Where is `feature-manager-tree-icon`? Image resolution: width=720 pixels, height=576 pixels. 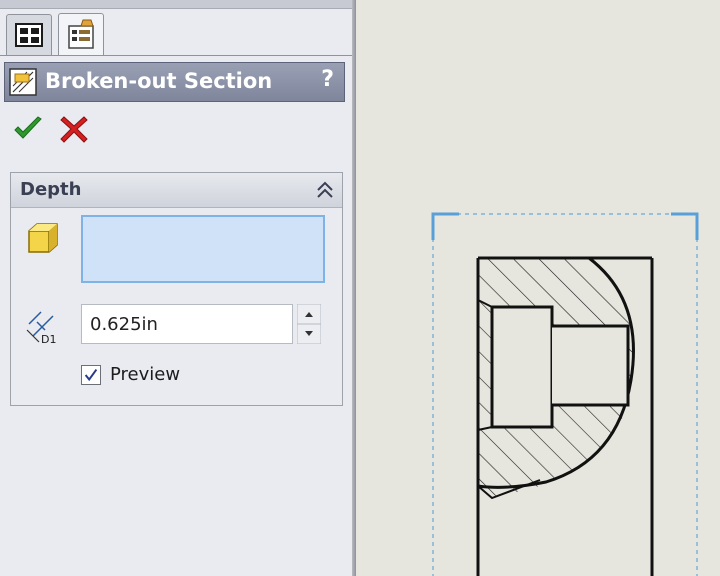
feature-manager-tree-icon is located at coordinates (29, 35).